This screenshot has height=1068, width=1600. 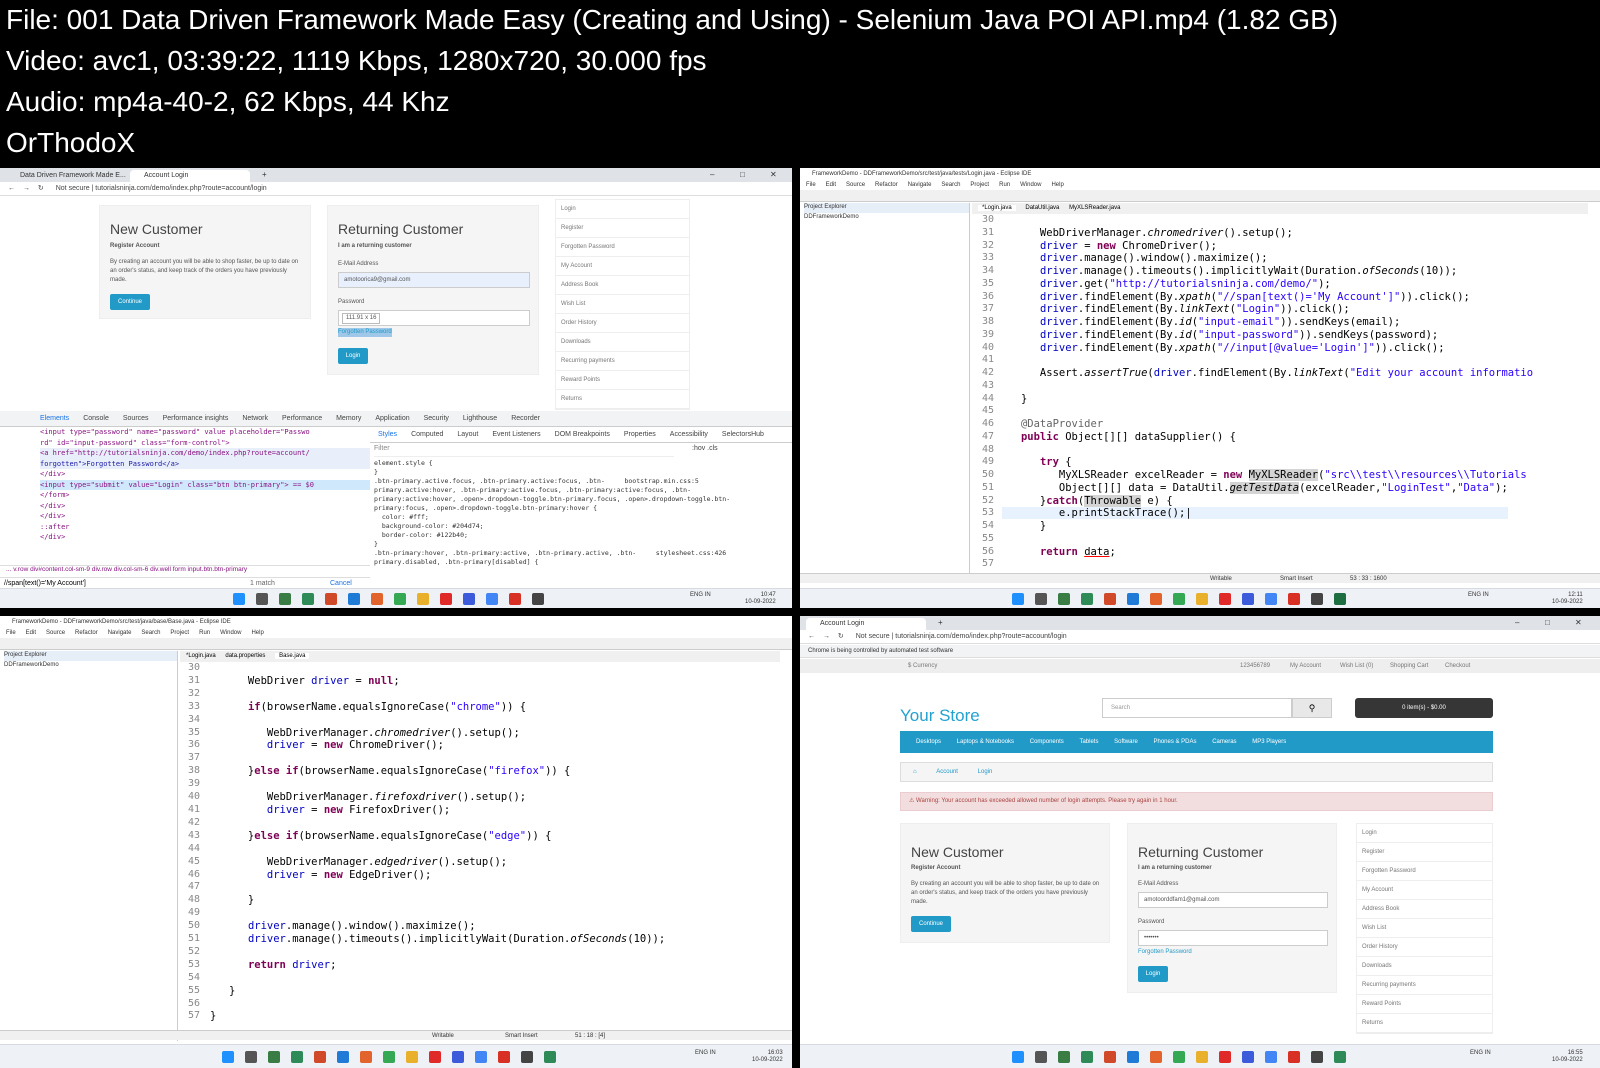 I want to click on sidebar-item-address: Address Book, so click(x=622, y=285).